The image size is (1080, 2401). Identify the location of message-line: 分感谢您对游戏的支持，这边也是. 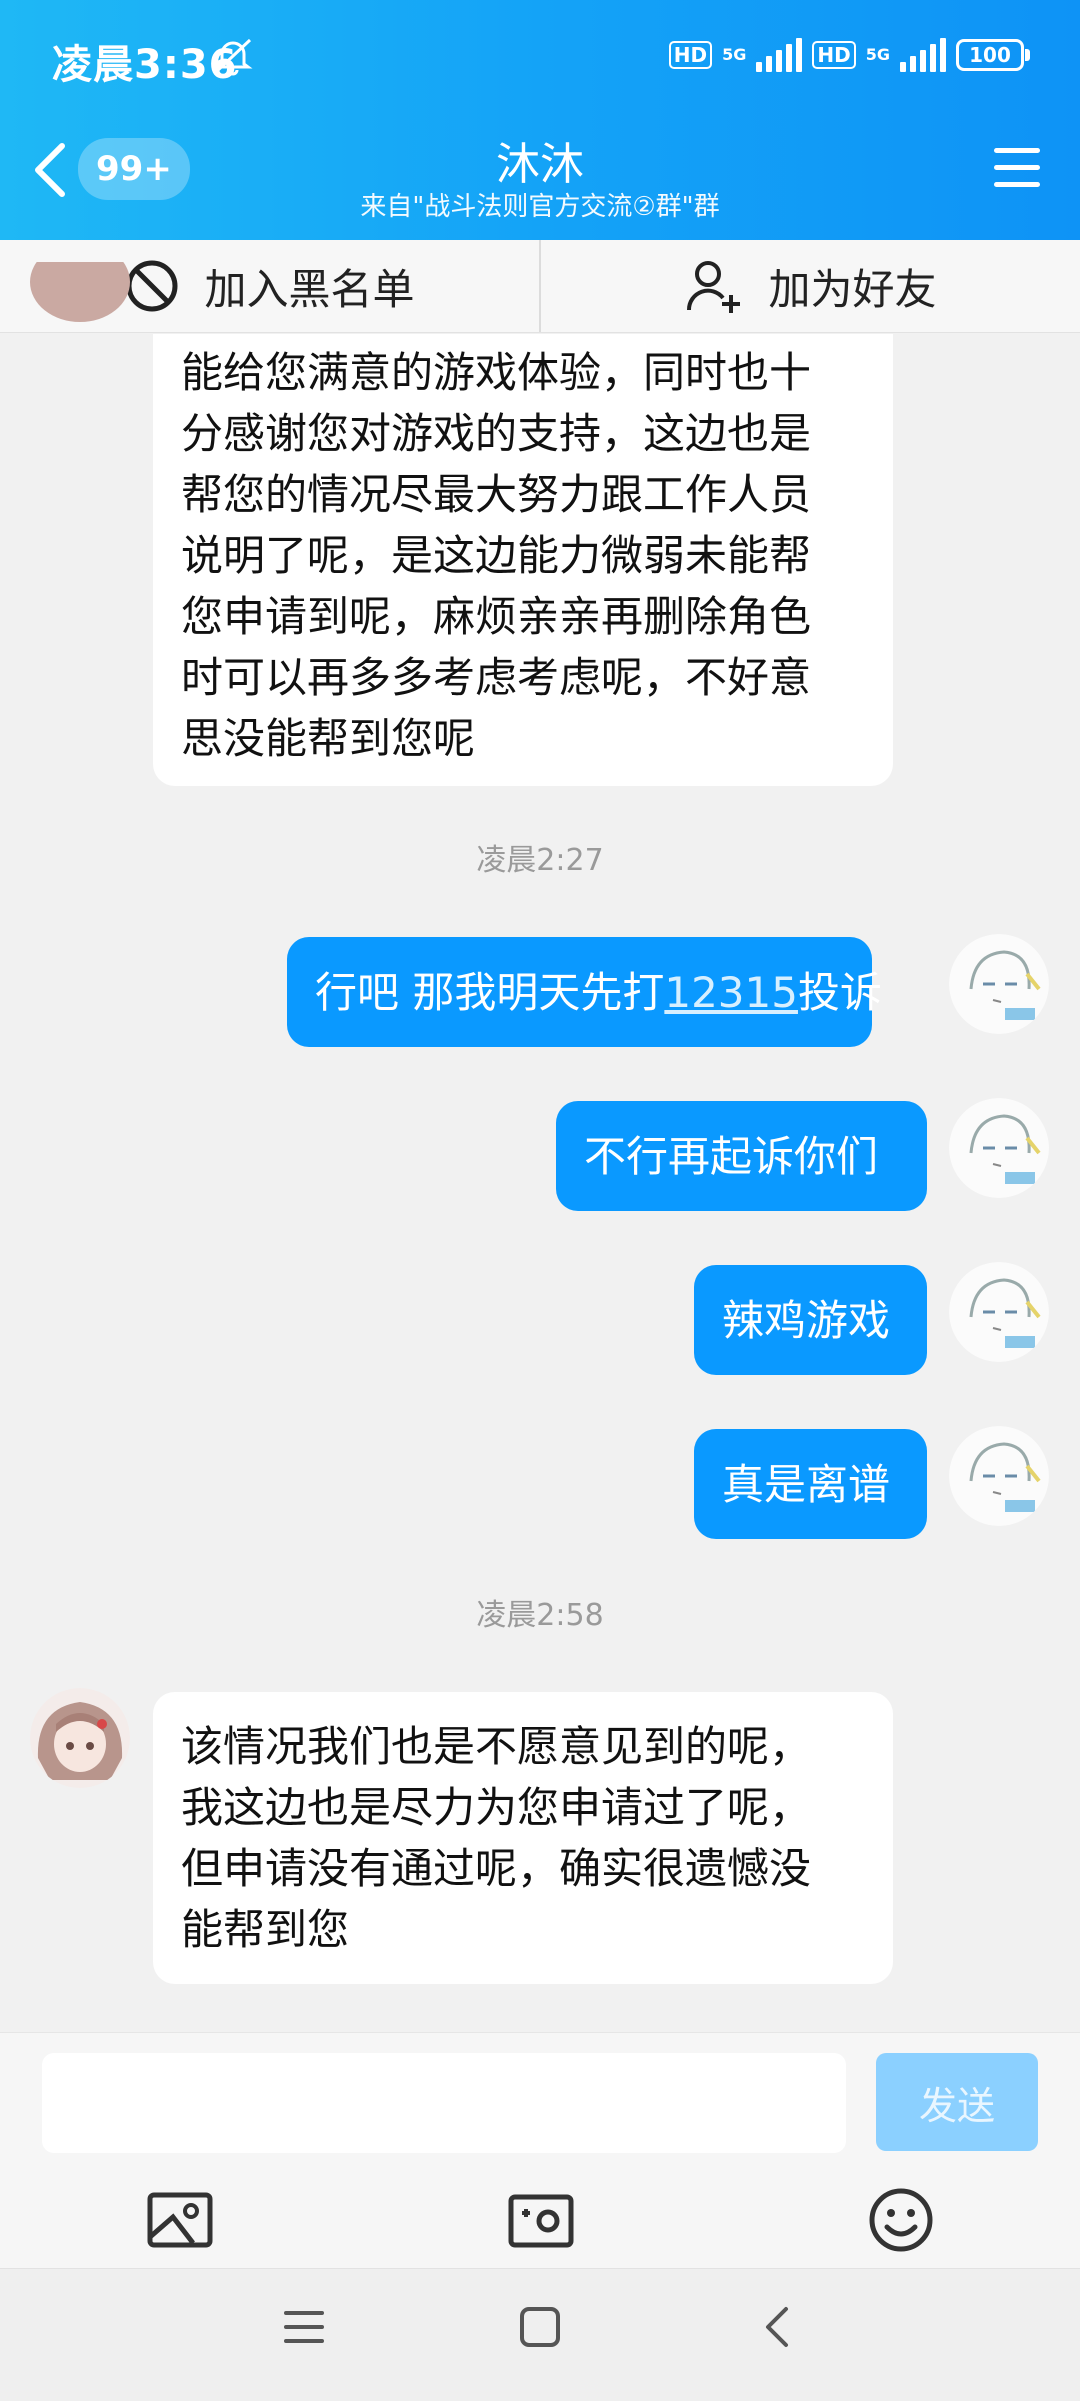
(496, 433).